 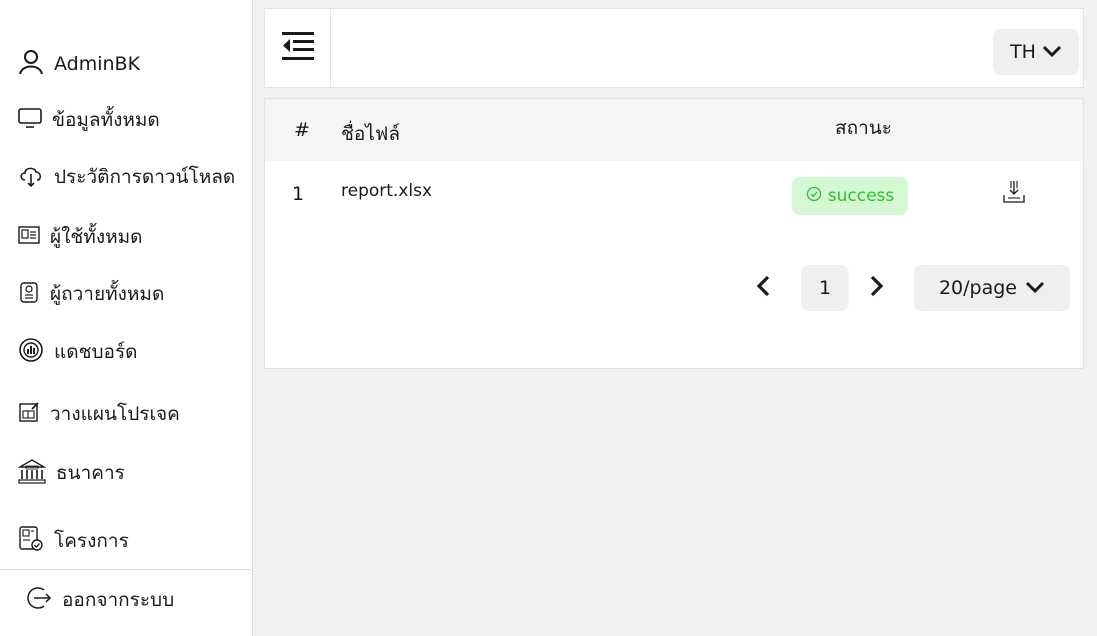 I want to click on sidebar-item-label: ผู้ถวายทั้งหมด, so click(x=107, y=294).